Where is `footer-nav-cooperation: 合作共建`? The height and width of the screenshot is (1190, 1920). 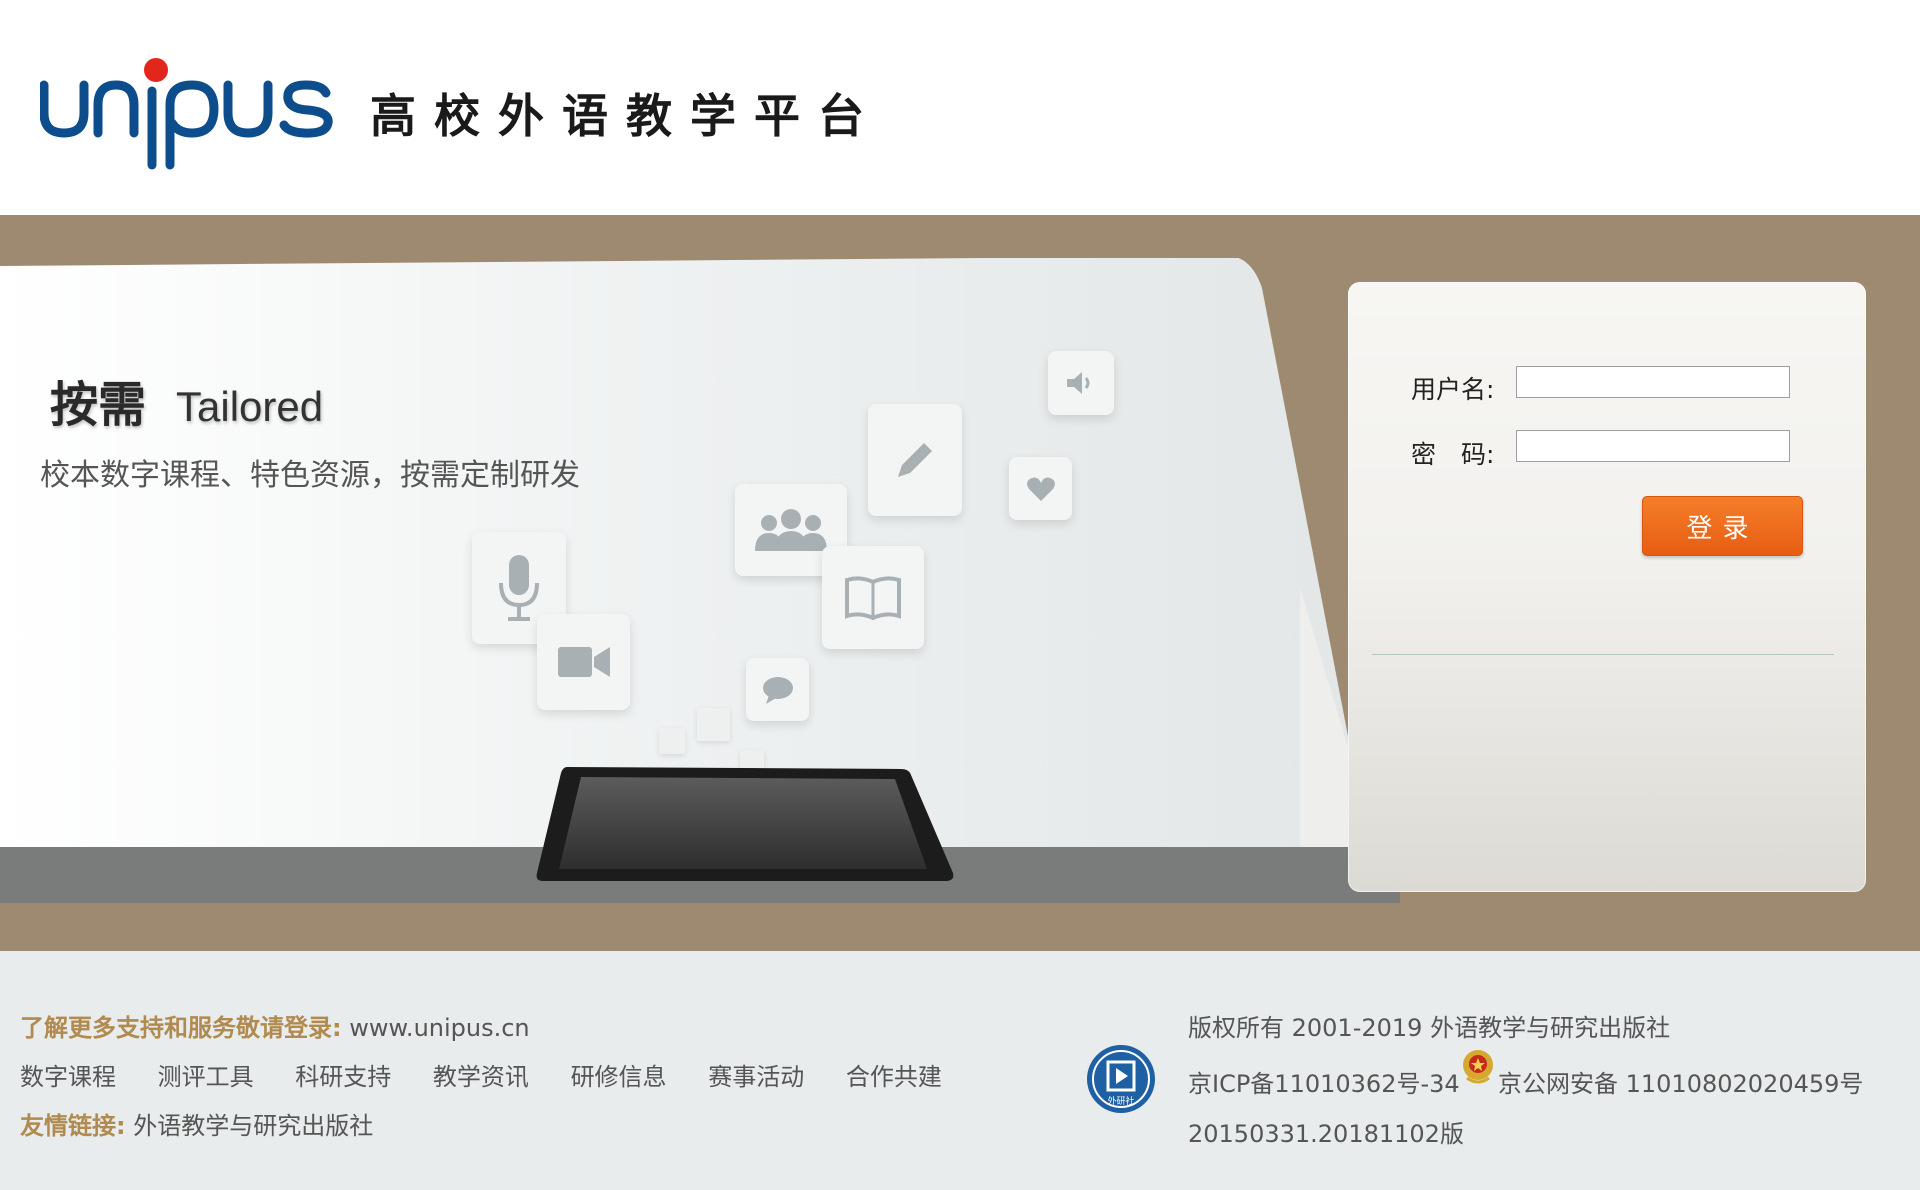 footer-nav-cooperation: 合作共建 is located at coordinates (894, 1077).